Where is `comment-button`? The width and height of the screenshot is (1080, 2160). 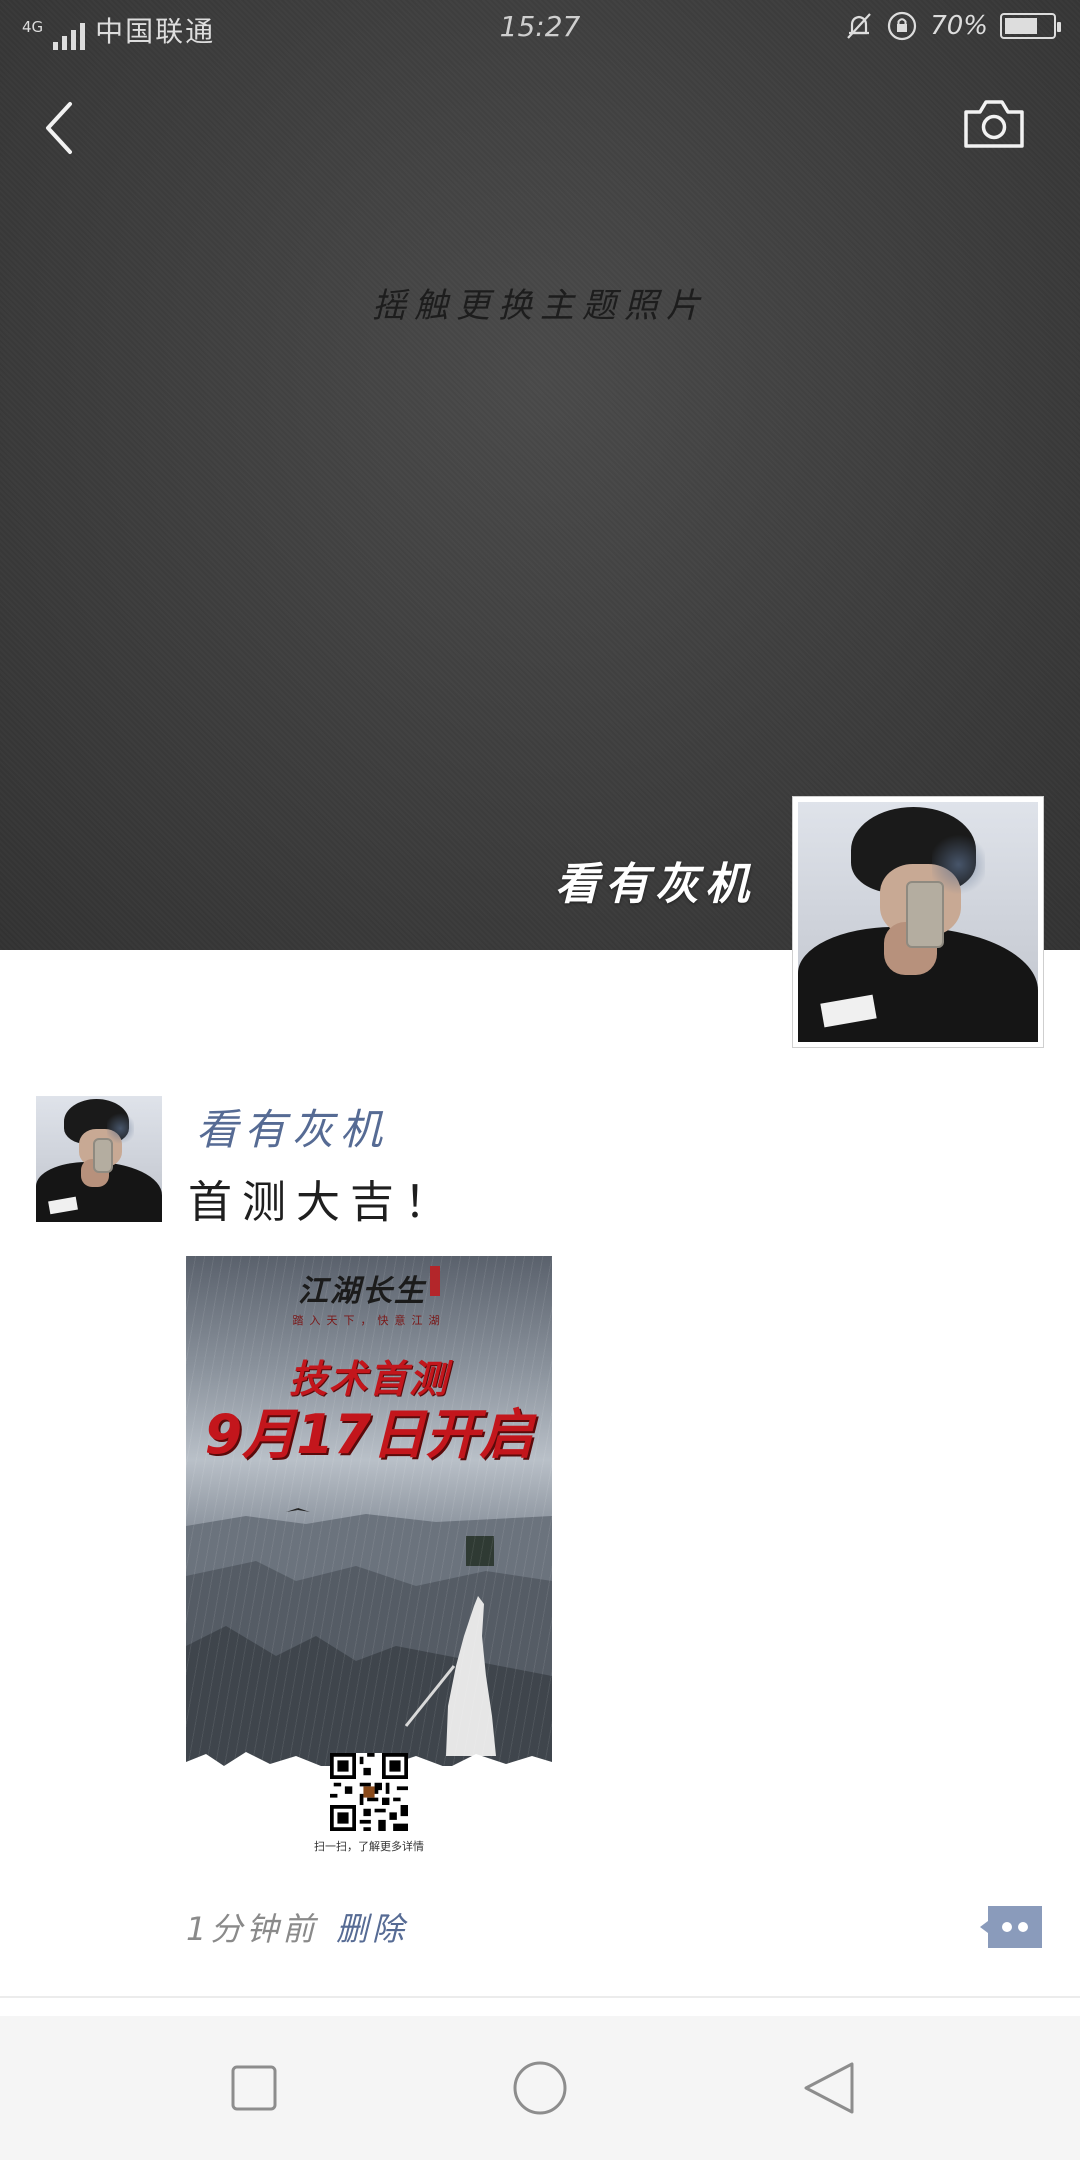
comment-button is located at coordinates (1011, 1927).